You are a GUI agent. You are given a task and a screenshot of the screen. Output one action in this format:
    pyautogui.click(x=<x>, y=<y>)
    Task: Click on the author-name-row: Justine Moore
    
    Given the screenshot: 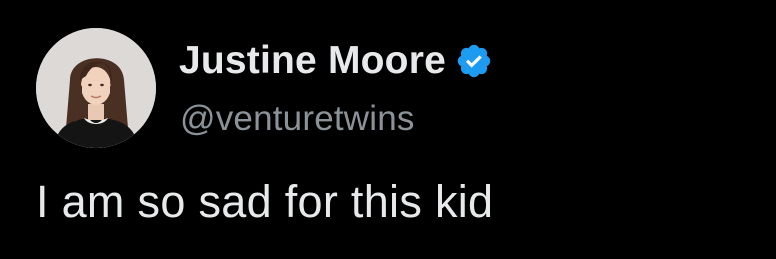 What is the action you would take?
    pyautogui.click(x=336, y=61)
    